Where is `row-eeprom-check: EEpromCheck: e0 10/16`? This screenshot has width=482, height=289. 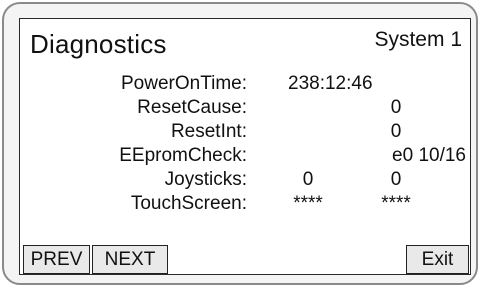 row-eeprom-check: EEpromCheck: e0 10/16 is located at coordinates (246, 157).